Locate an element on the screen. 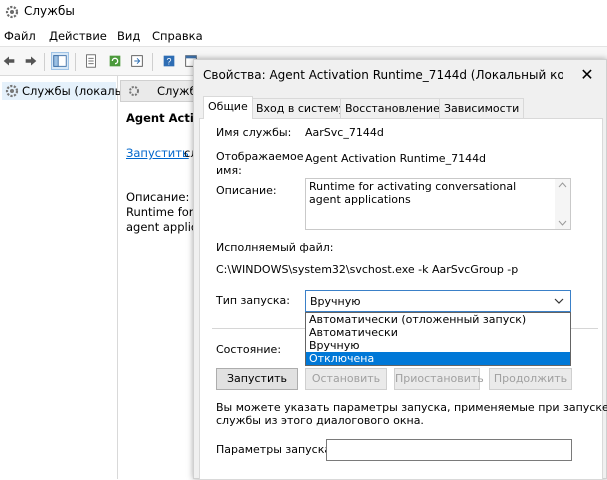 This screenshot has height=480, width=607. display-name-label: Отображаемое is located at coordinates (260, 156).